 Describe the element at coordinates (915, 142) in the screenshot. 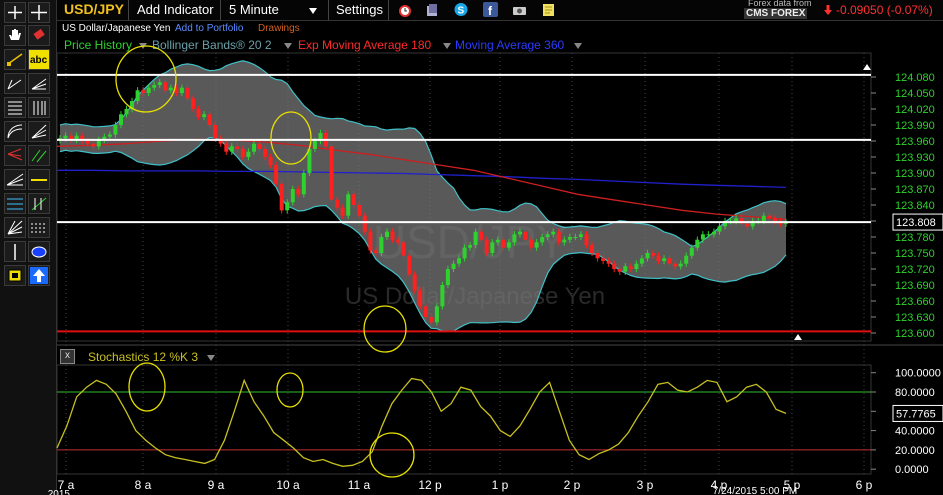

I see `y-tick-label: 123.960` at that location.